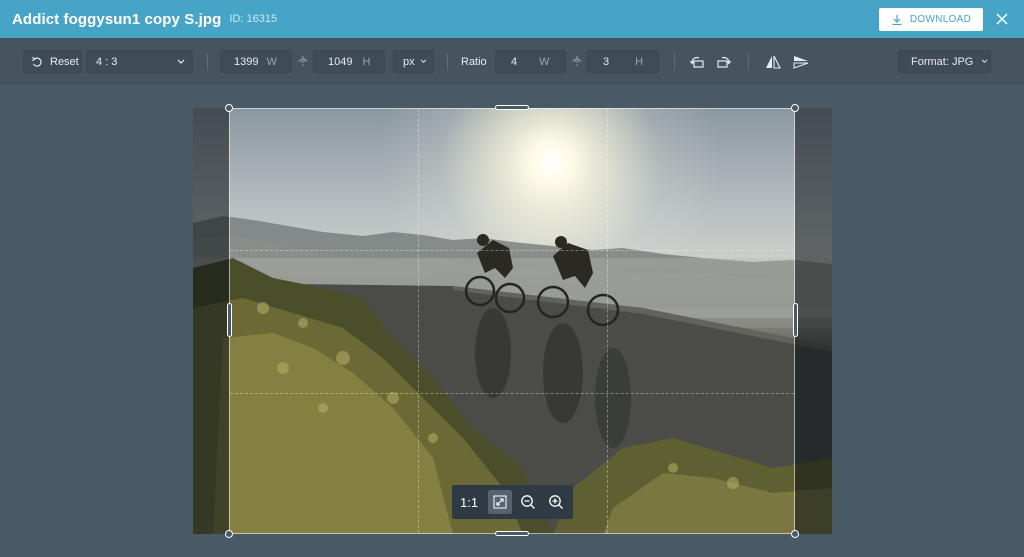  I want to click on width-value: 1399, so click(246, 61).